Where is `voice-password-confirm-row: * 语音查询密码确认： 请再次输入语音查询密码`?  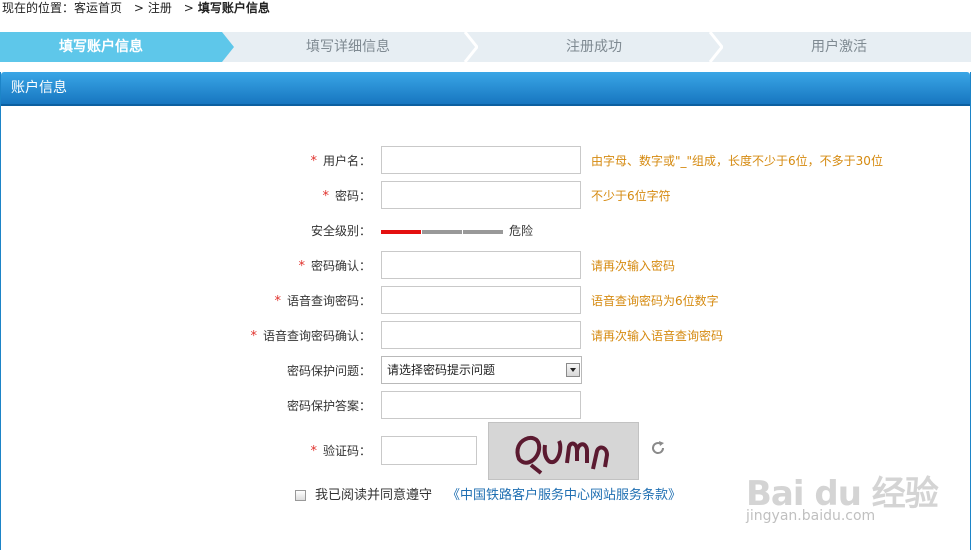
voice-password-confirm-row: * 语音查询密码确认： 请再次输入语音查询密码 is located at coordinates (485, 336).